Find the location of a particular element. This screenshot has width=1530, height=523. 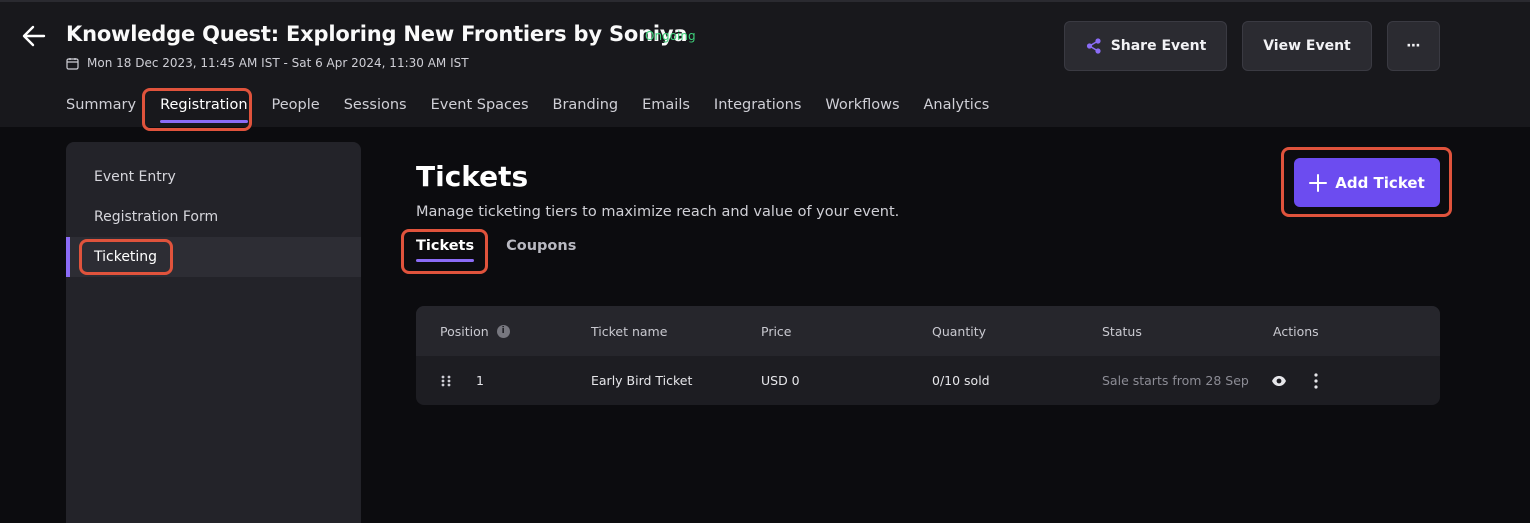

row-quantity: 0/10 sold is located at coordinates (961, 380).